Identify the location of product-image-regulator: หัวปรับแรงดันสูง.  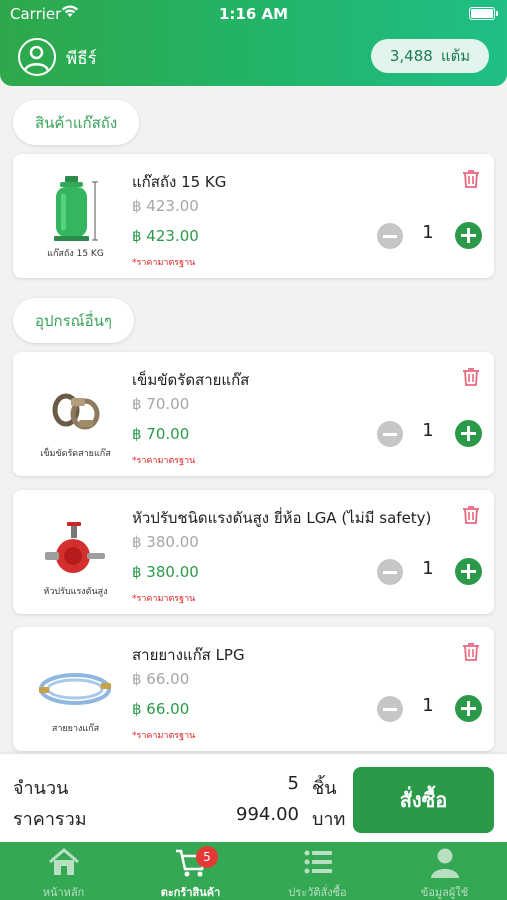
(75, 552).